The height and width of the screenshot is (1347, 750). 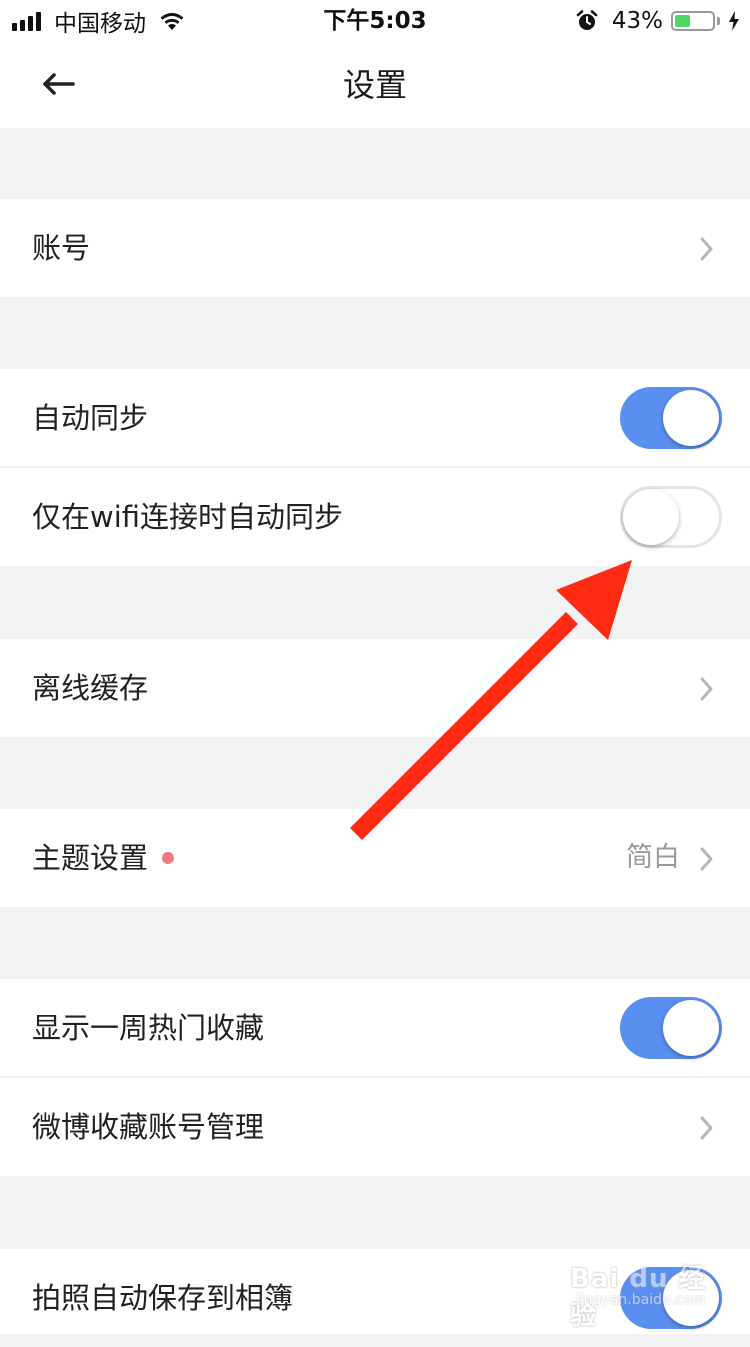 What do you see at coordinates (90, 858) in the screenshot?
I see `theme-label: 主题设置` at bounding box center [90, 858].